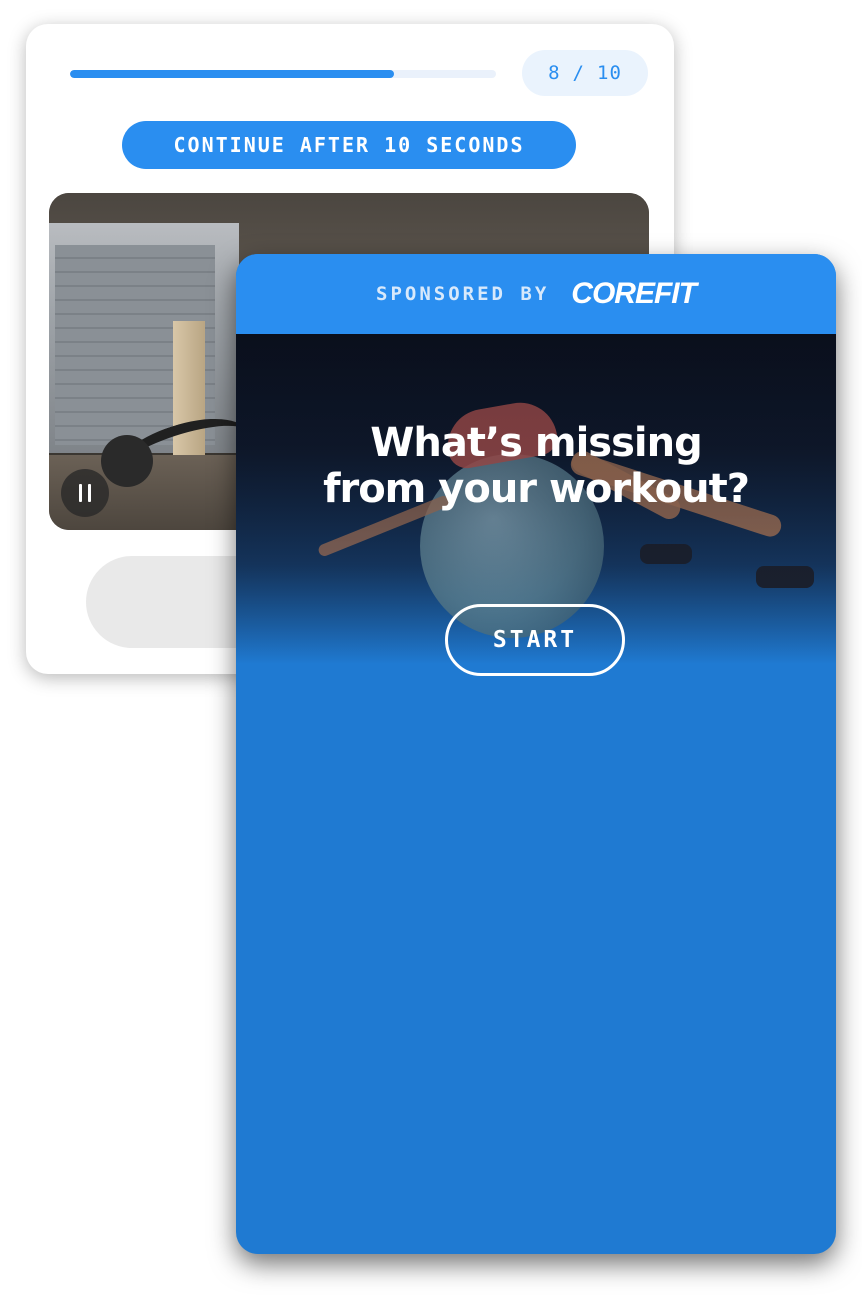  I want to click on pause-button, so click(85, 493).